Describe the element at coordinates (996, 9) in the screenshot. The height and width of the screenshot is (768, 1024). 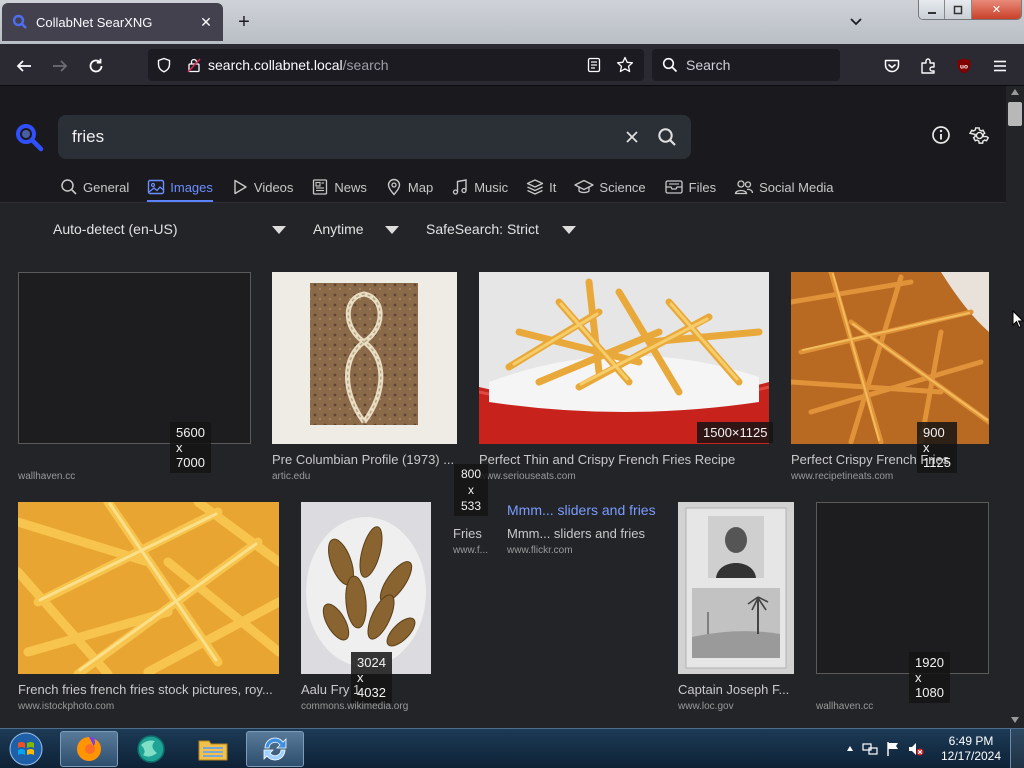
I see `window-close-button: ✕` at that location.